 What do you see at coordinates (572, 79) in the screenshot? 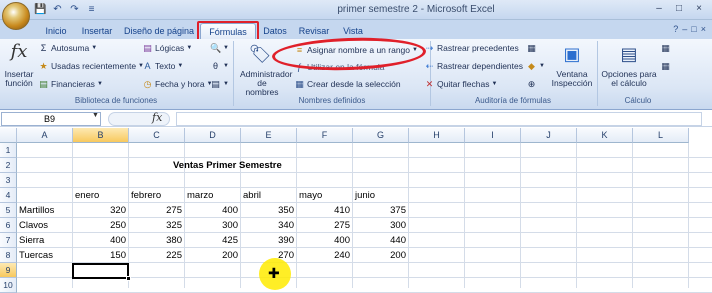
I see `ventana-inspeccion-button: Ventana Inspección` at bounding box center [572, 79].